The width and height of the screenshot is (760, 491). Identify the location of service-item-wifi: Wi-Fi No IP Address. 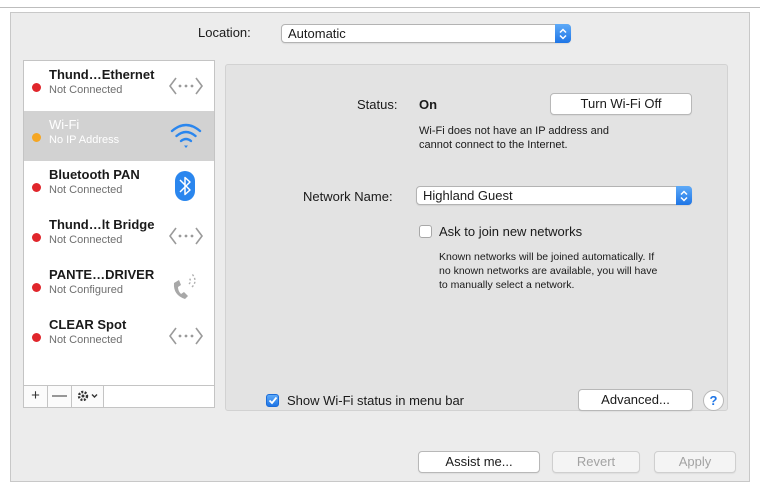
(119, 136).